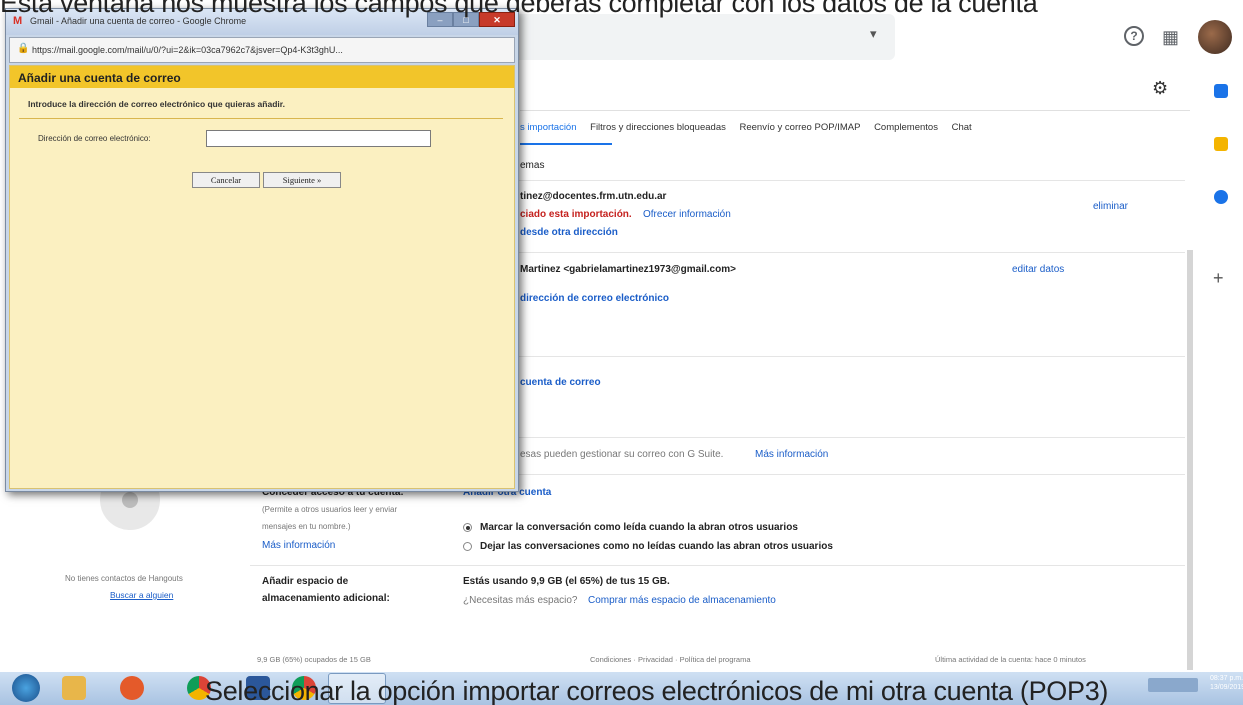 The width and height of the screenshot is (1243, 705). What do you see at coordinates (1038, 269) in the screenshot?
I see `edit-info-link: editar datos` at bounding box center [1038, 269].